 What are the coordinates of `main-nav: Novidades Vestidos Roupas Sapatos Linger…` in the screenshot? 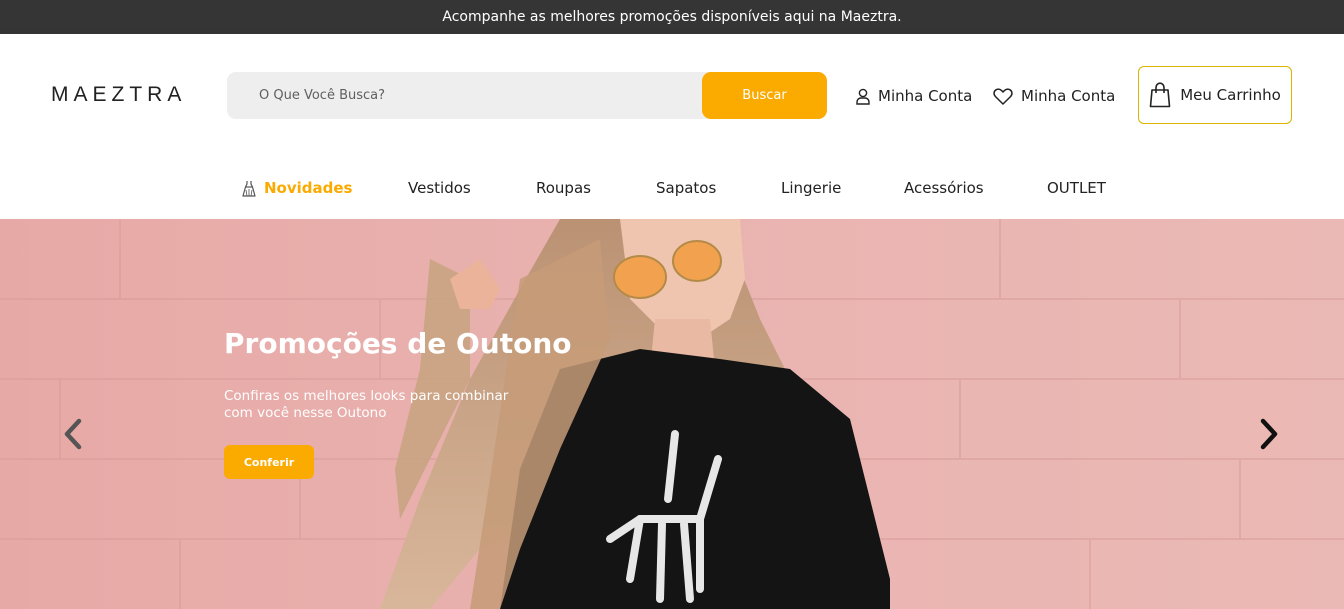 It's located at (672, 187).